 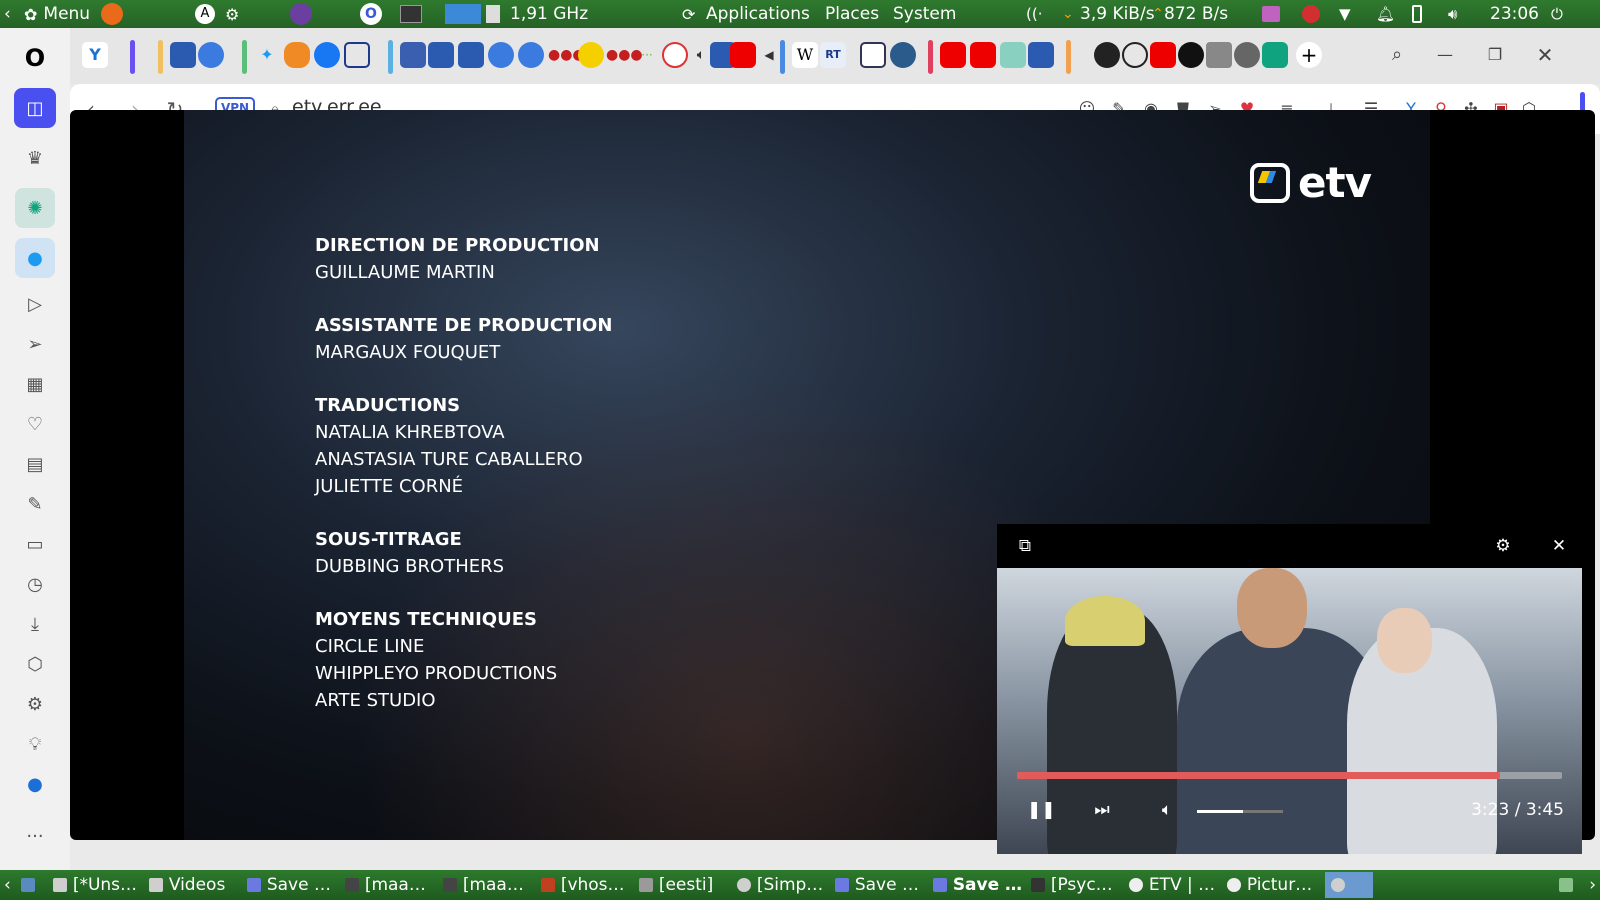 What do you see at coordinates (35, 504) in the screenshot?
I see `pinboard-icon: ✎` at bounding box center [35, 504].